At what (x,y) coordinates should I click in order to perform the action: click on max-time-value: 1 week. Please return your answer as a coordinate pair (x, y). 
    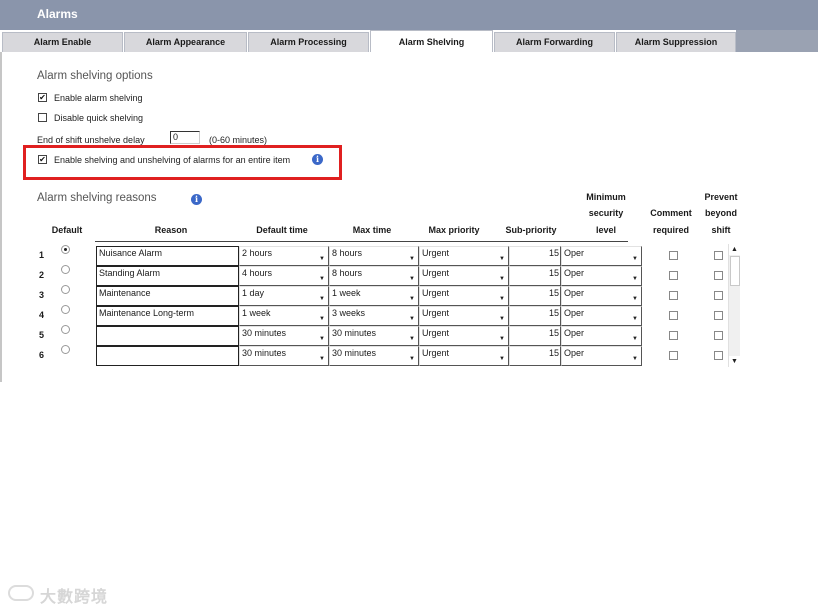
    Looking at the image, I should click on (346, 293).